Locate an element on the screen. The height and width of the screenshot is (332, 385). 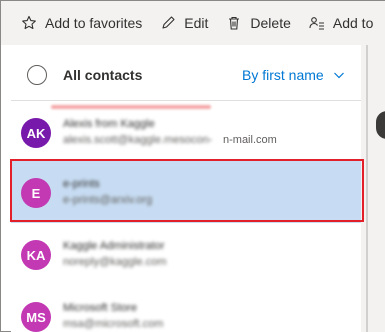
command-bar: Add to favorites Edit Delete Add to is located at coordinates (193, 23).